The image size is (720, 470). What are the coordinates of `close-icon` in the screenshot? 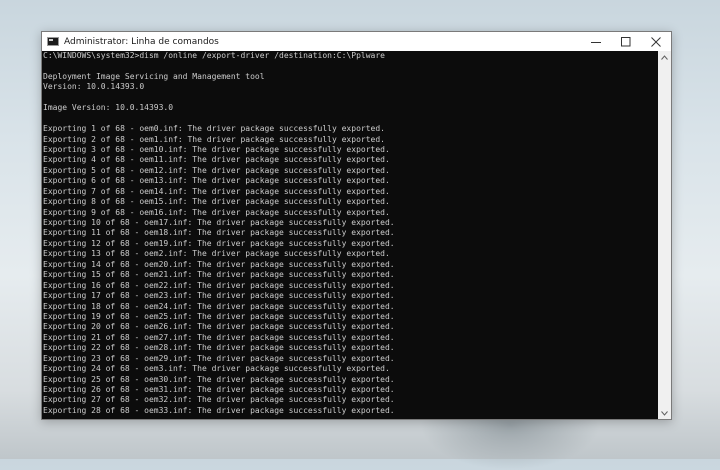 It's located at (656, 41).